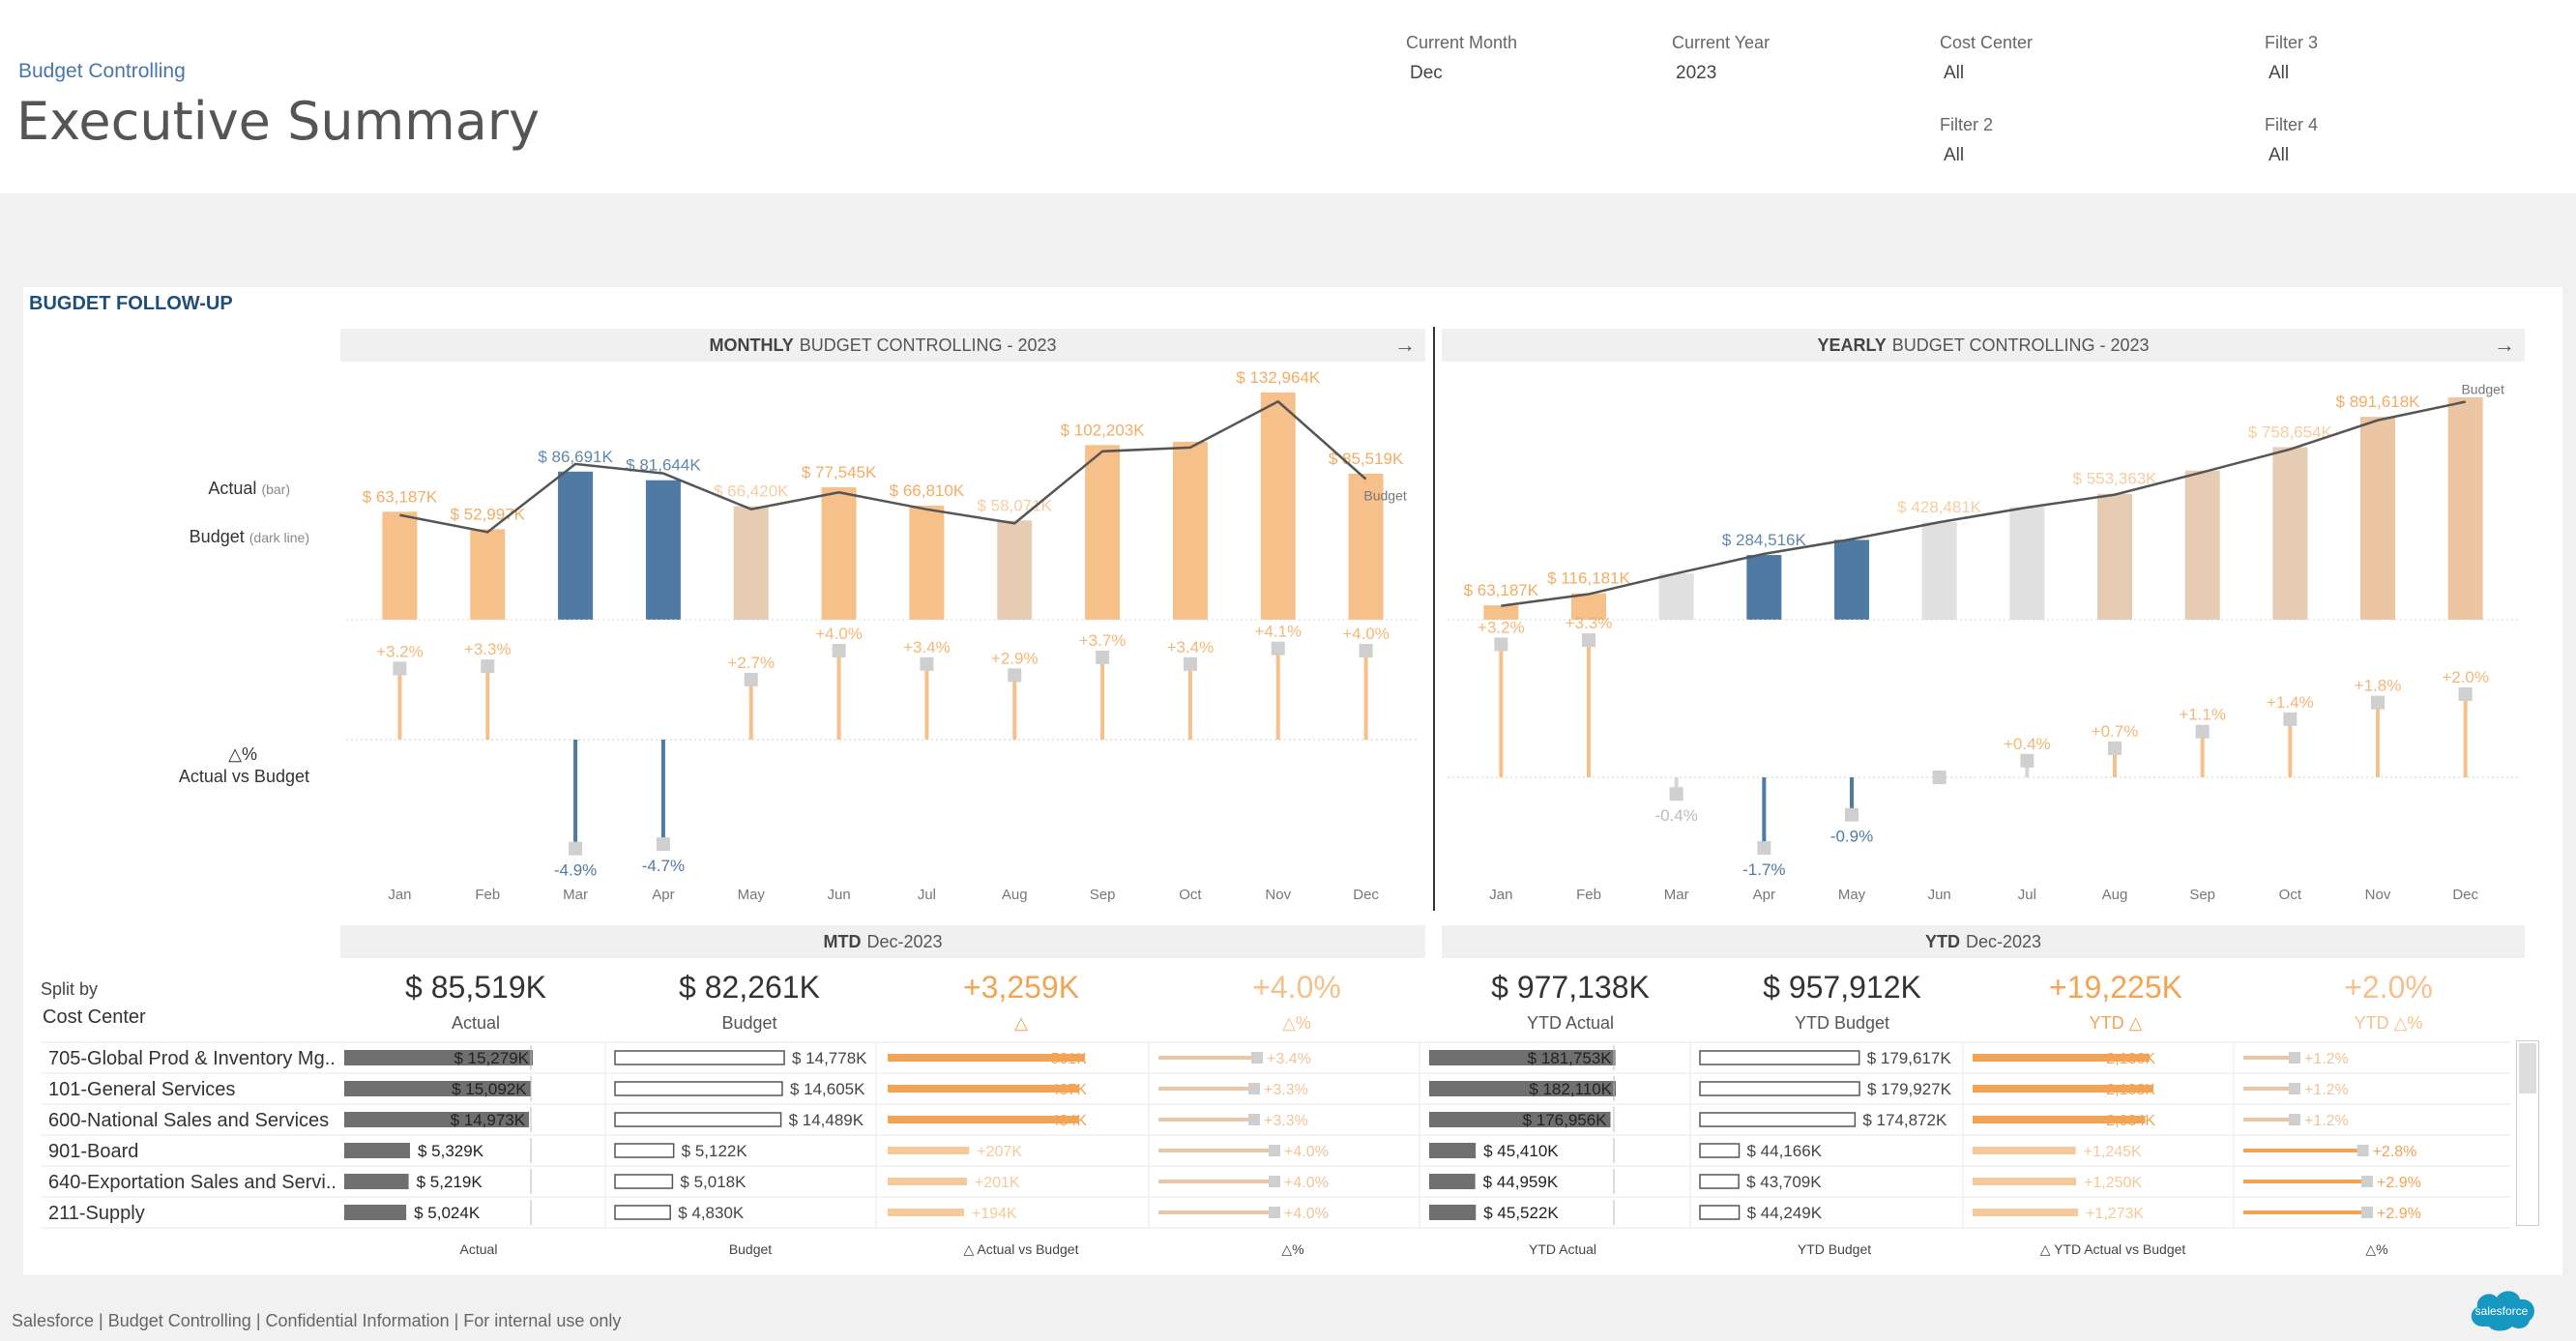  What do you see at coordinates (2126, 1059) in the screenshot?
I see `table-cell-value: +2,136K` at bounding box center [2126, 1059].